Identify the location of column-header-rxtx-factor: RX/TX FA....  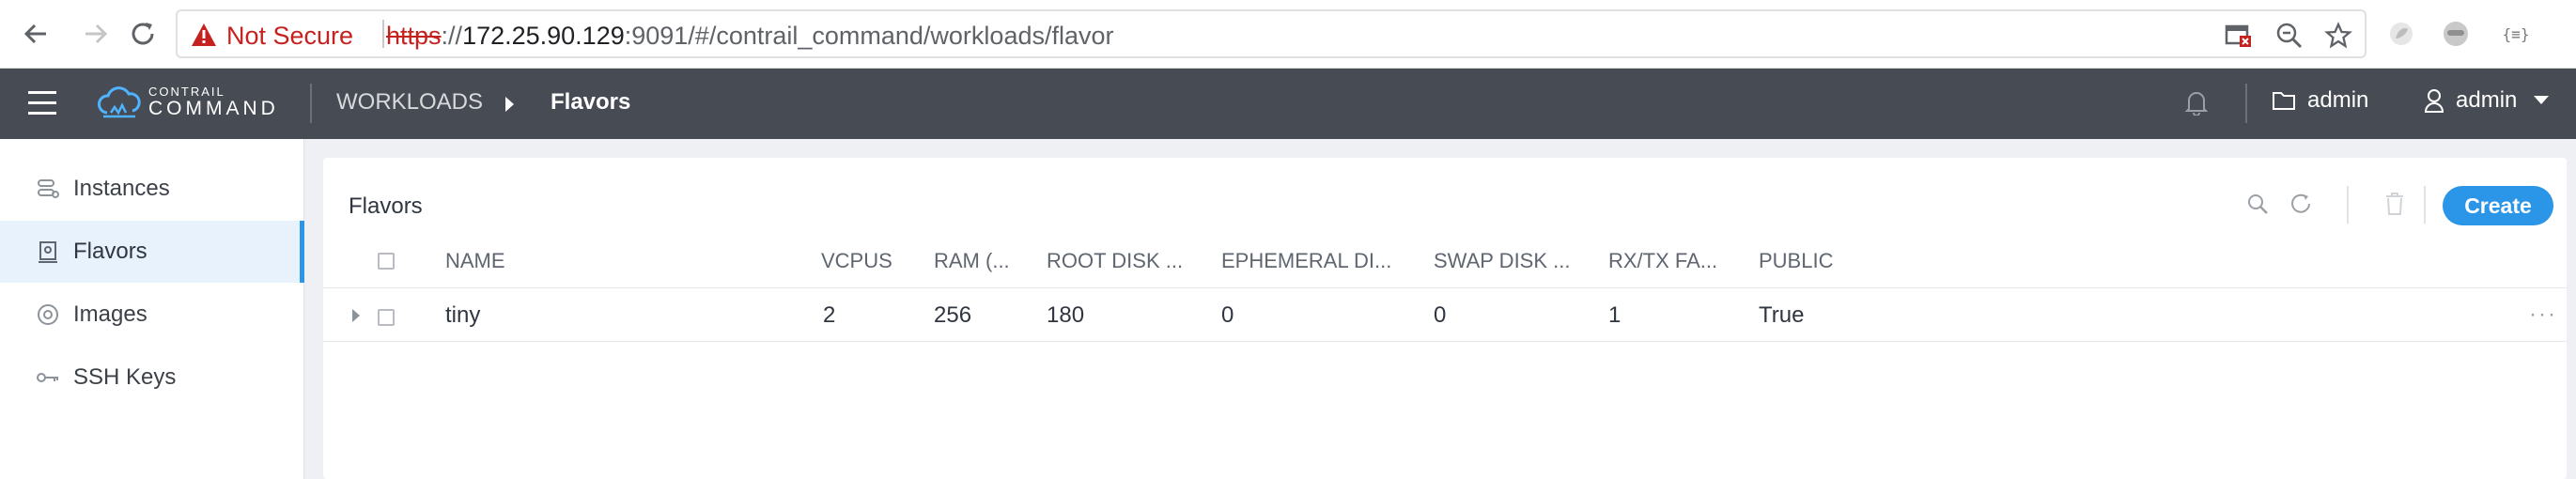
(1679, 261).